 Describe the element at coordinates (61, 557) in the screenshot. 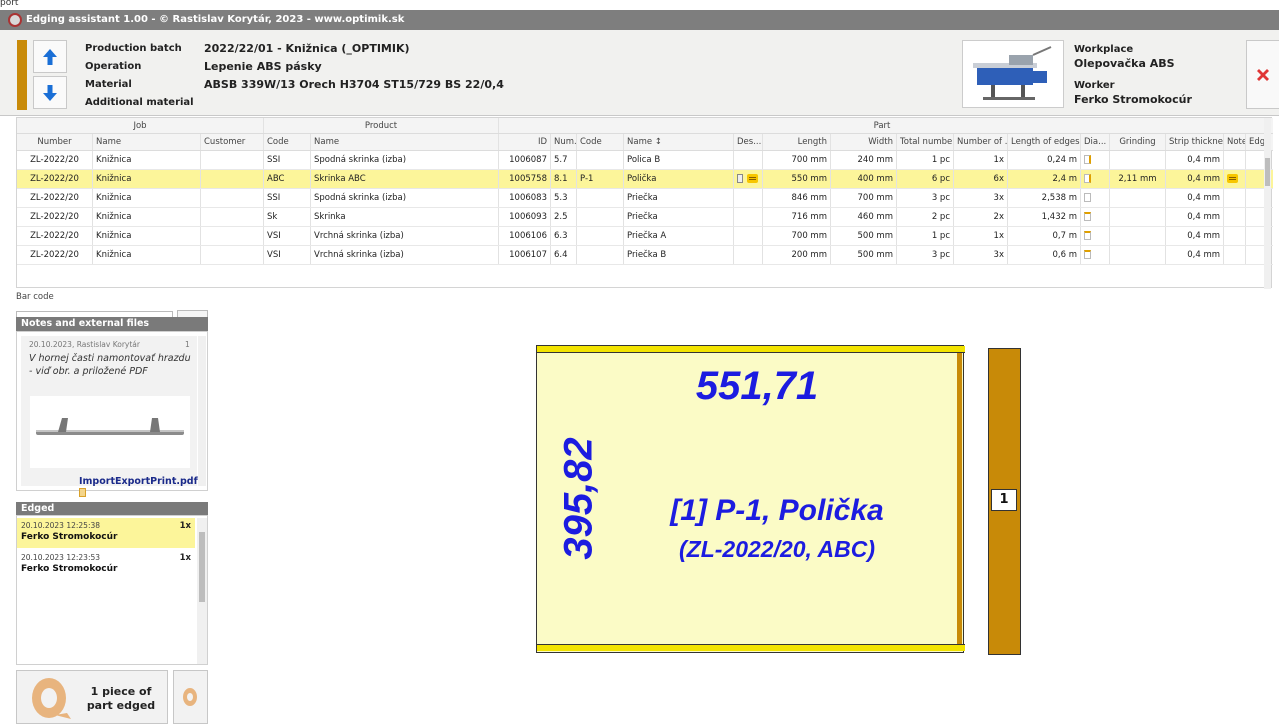

I see `edged-date: 20.10.2023 12:23:53` at that location.